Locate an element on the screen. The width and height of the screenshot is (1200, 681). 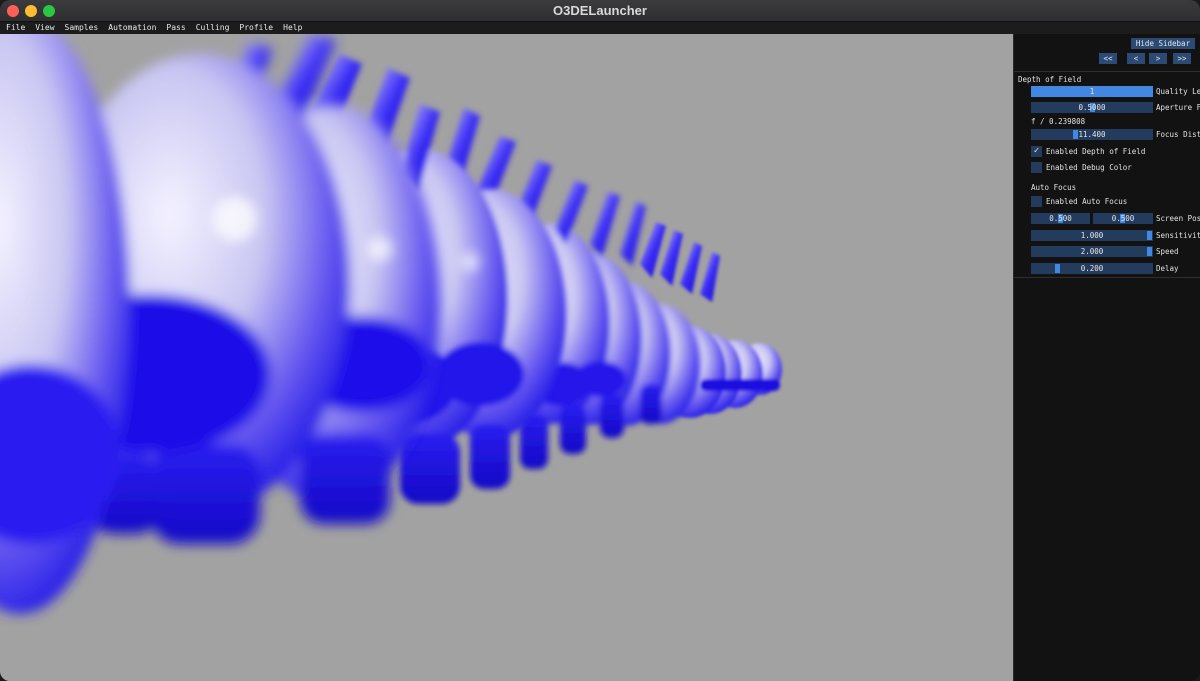
divider-bottom is located at coordinates (1107, 277).